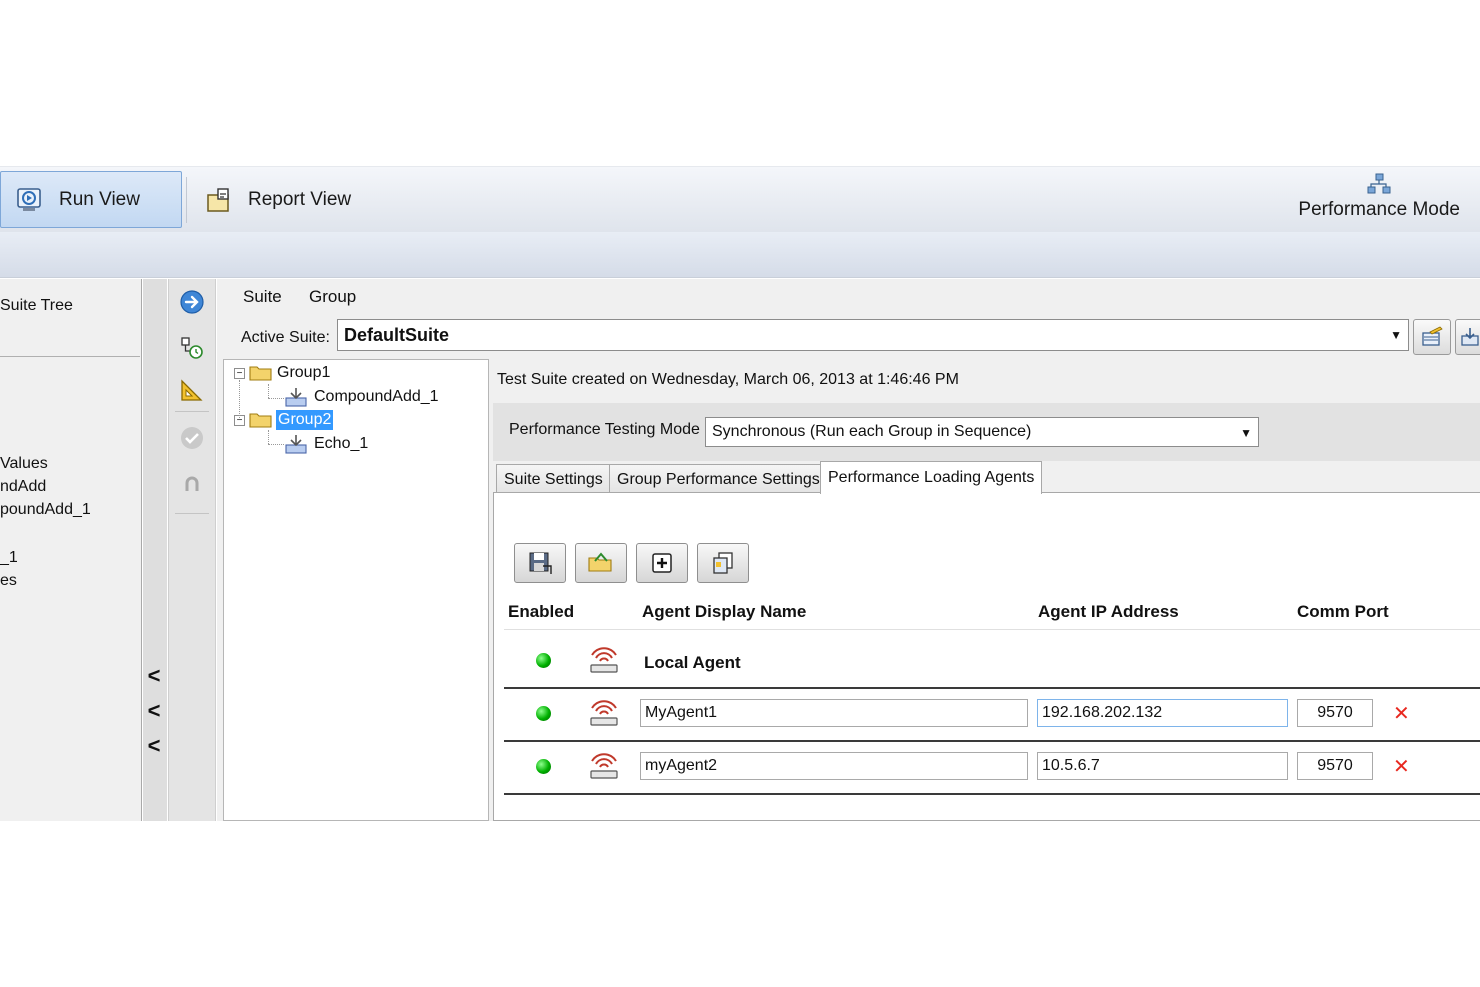  I want to click on edit-suite-button, so click(1432, 337).